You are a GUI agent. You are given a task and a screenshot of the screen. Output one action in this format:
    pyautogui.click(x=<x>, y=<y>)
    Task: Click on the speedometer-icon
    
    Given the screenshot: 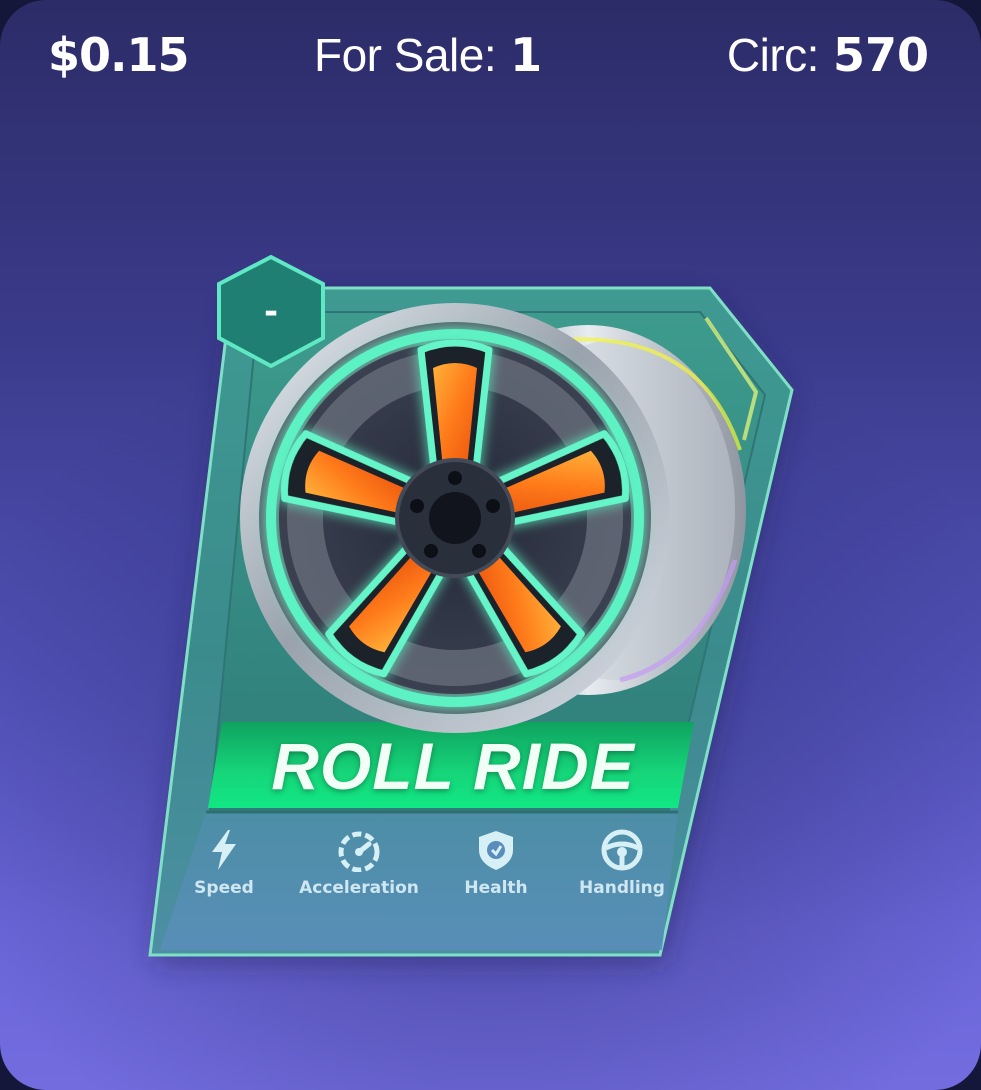 What is the action you would take?
    pyautogui.click(x=359, y=851)
    